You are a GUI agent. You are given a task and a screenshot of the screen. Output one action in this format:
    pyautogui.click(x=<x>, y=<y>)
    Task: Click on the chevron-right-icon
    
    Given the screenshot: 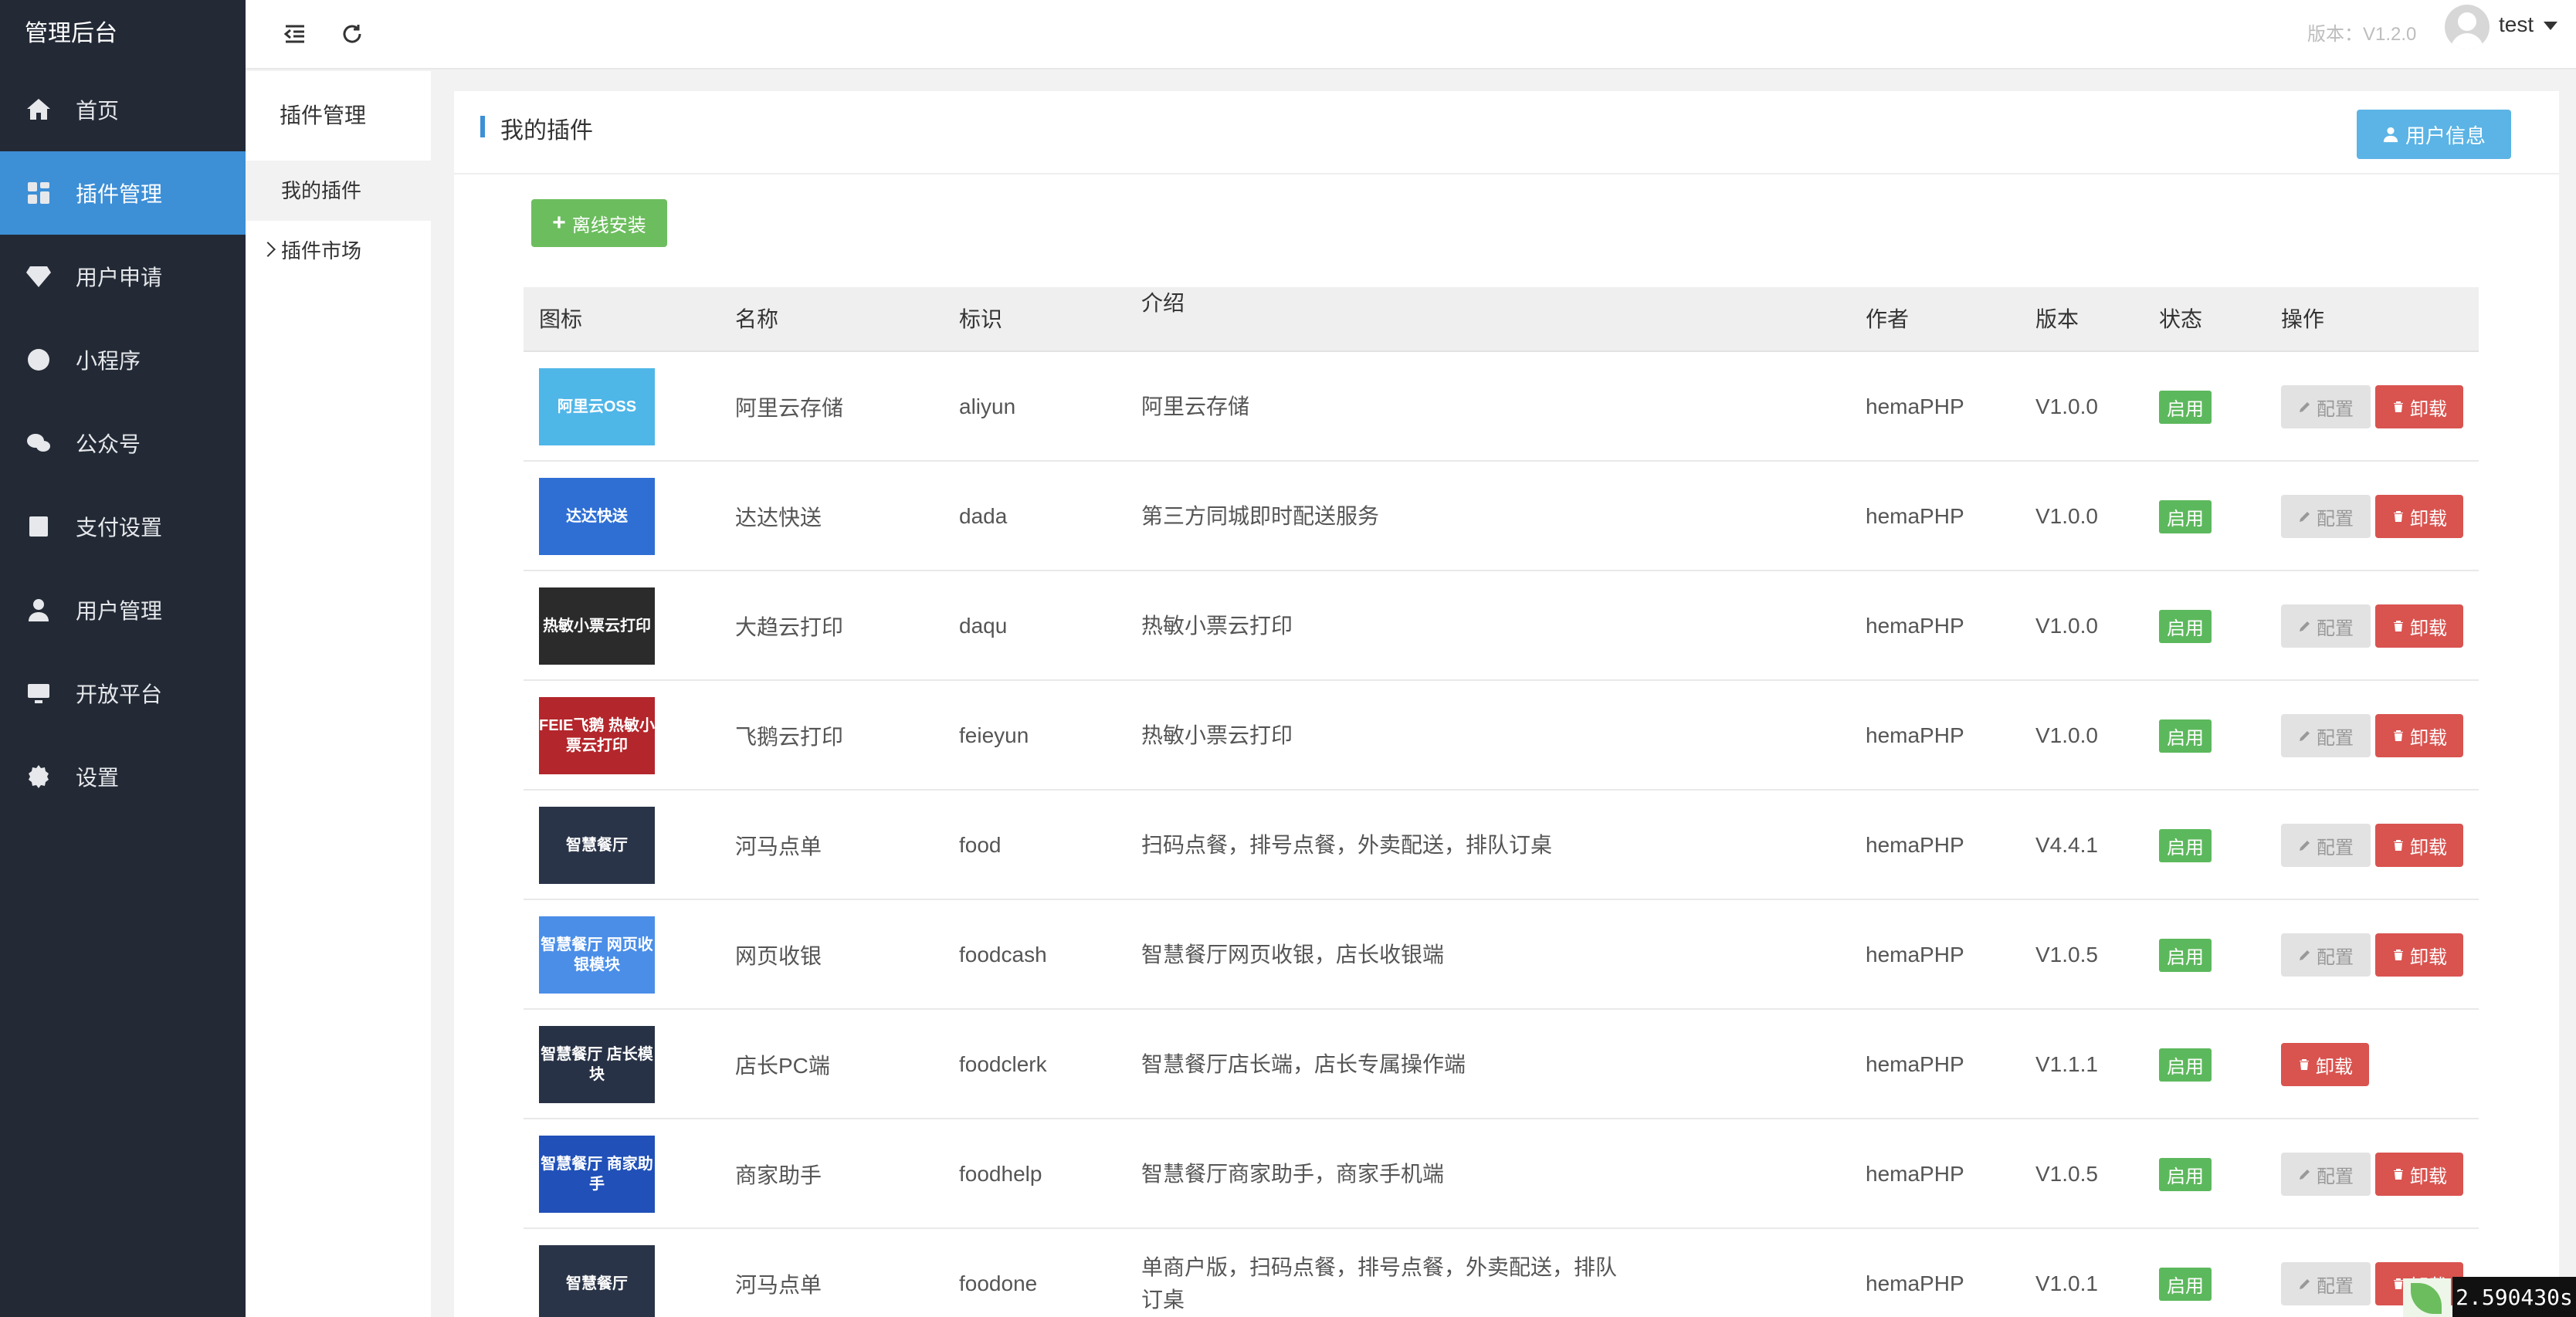 What is the action you would take?
    pyautogui.click(x=268, y=249)
    